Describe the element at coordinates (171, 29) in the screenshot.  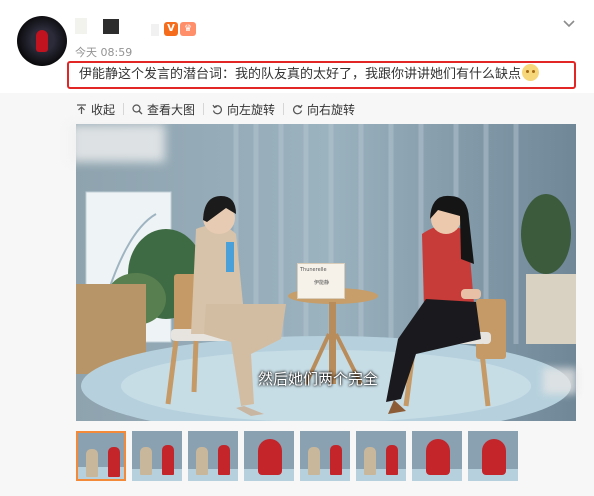
I see `verified-badge: V` at that location.